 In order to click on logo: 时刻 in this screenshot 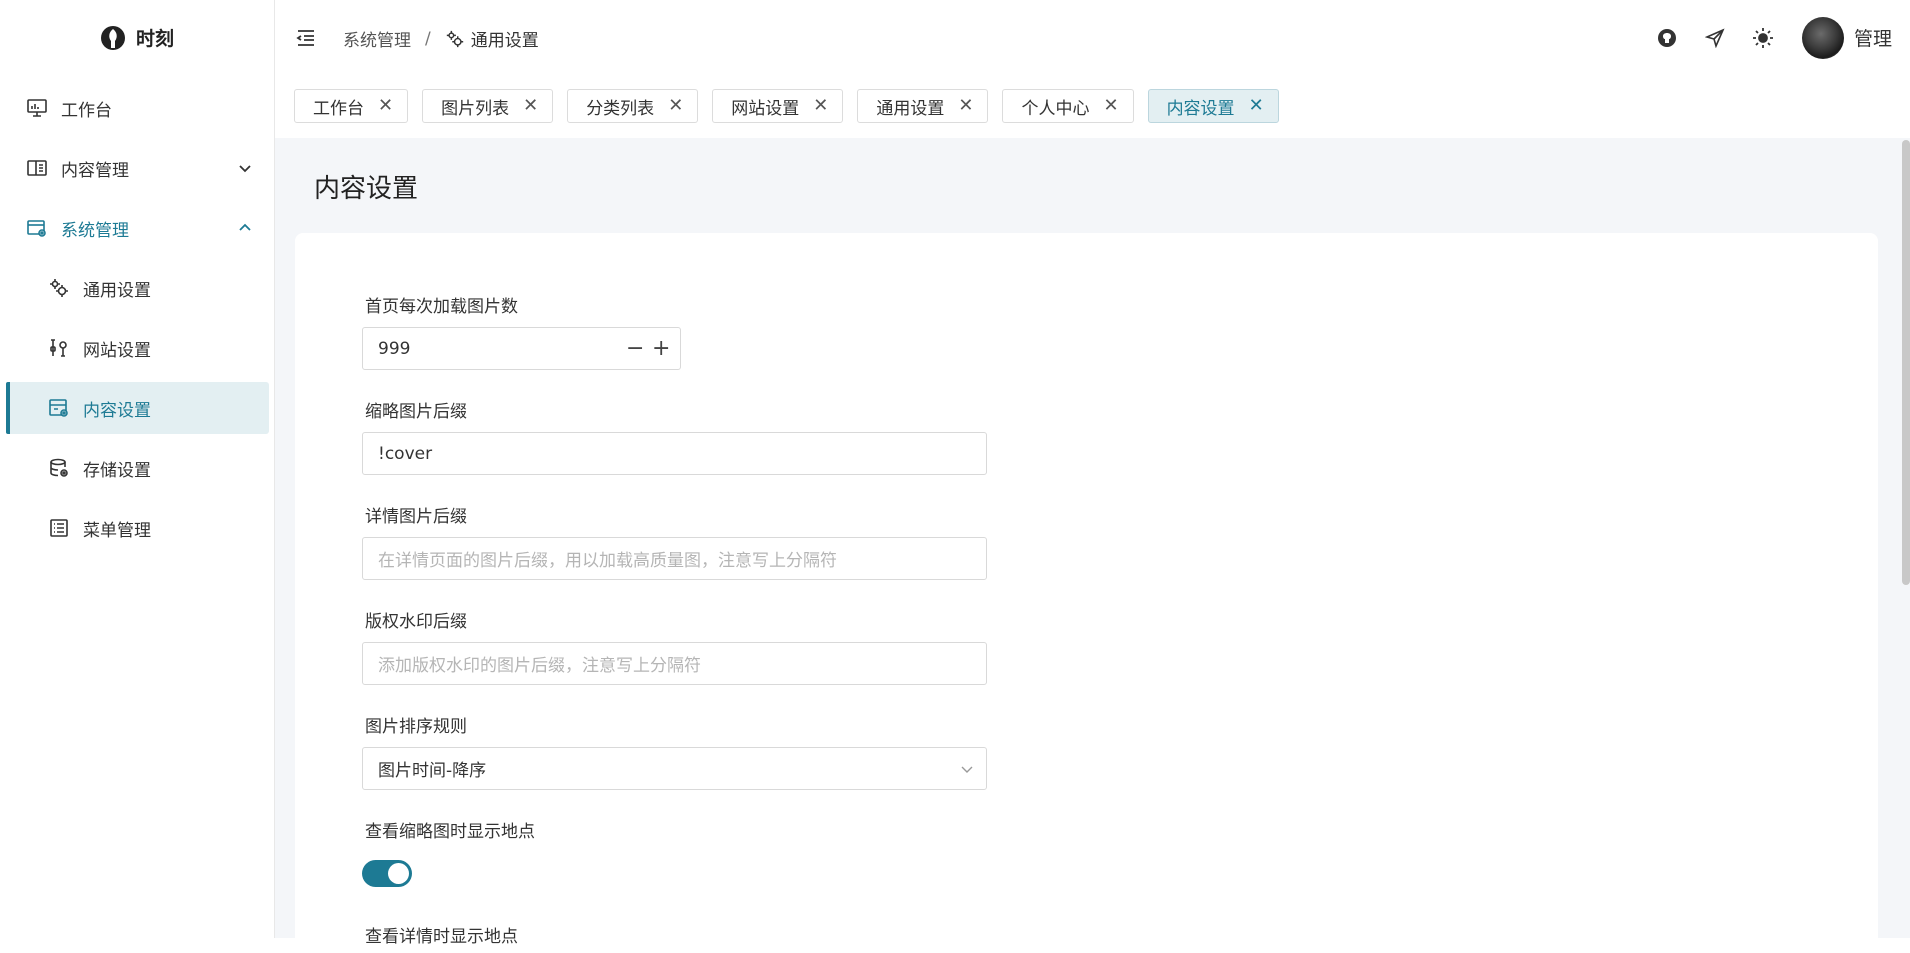, I will do `click(137, 37)`.